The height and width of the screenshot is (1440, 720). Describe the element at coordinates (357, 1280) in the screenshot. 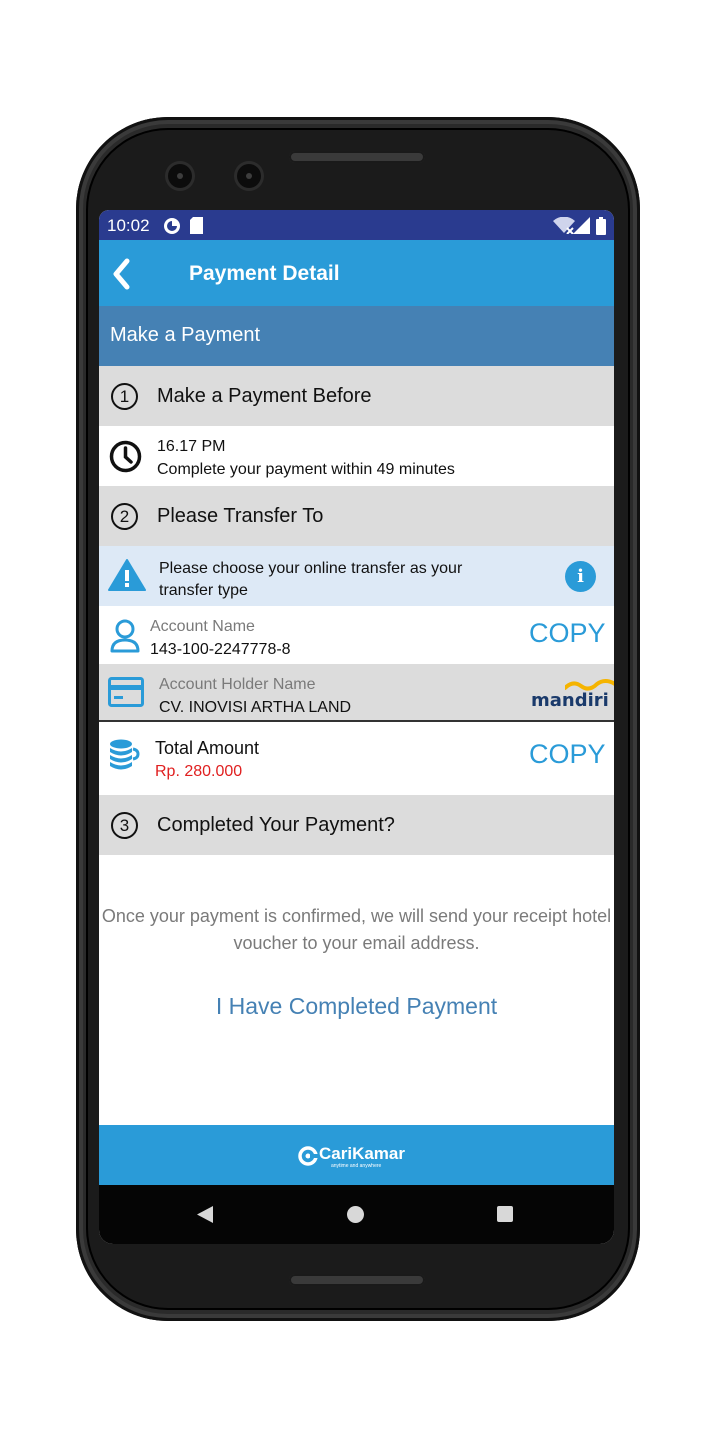

I see `bottom-speaker` at that location.